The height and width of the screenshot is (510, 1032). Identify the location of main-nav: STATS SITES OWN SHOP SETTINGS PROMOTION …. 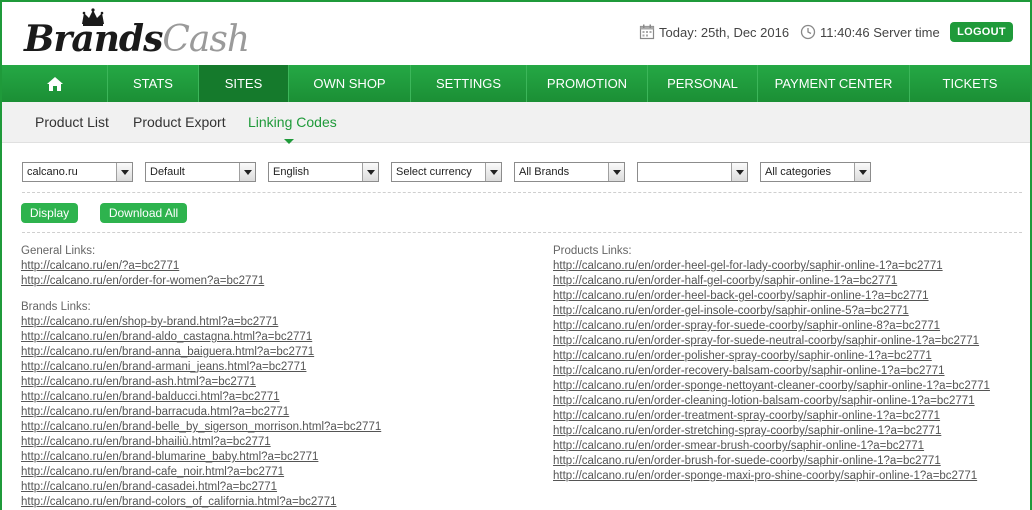
(516, 83).